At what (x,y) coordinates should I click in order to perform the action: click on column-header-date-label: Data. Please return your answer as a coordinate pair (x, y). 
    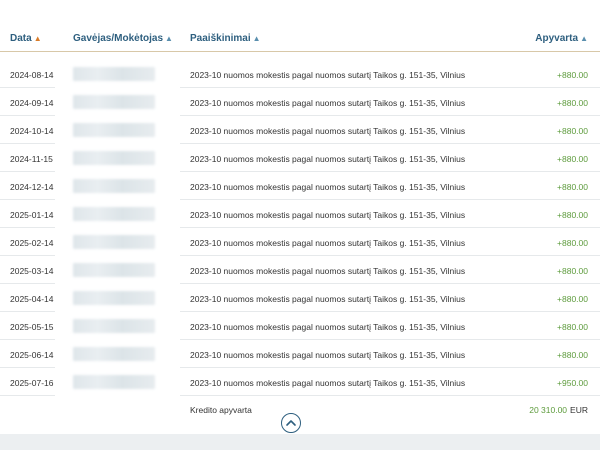
    Looking at the image, I should click on (21, 38).